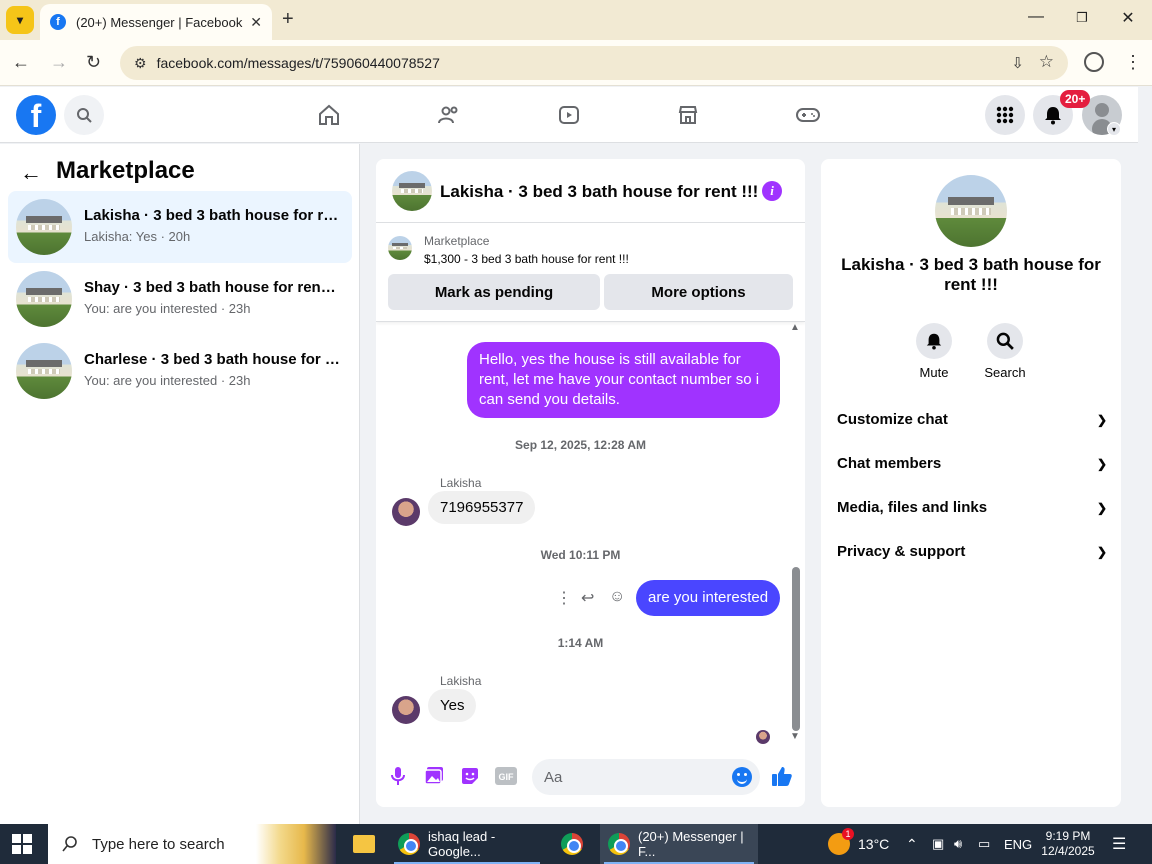 This screenshot has height=864, width=1152. I want to click on microphone-icon, so click(398, 776).